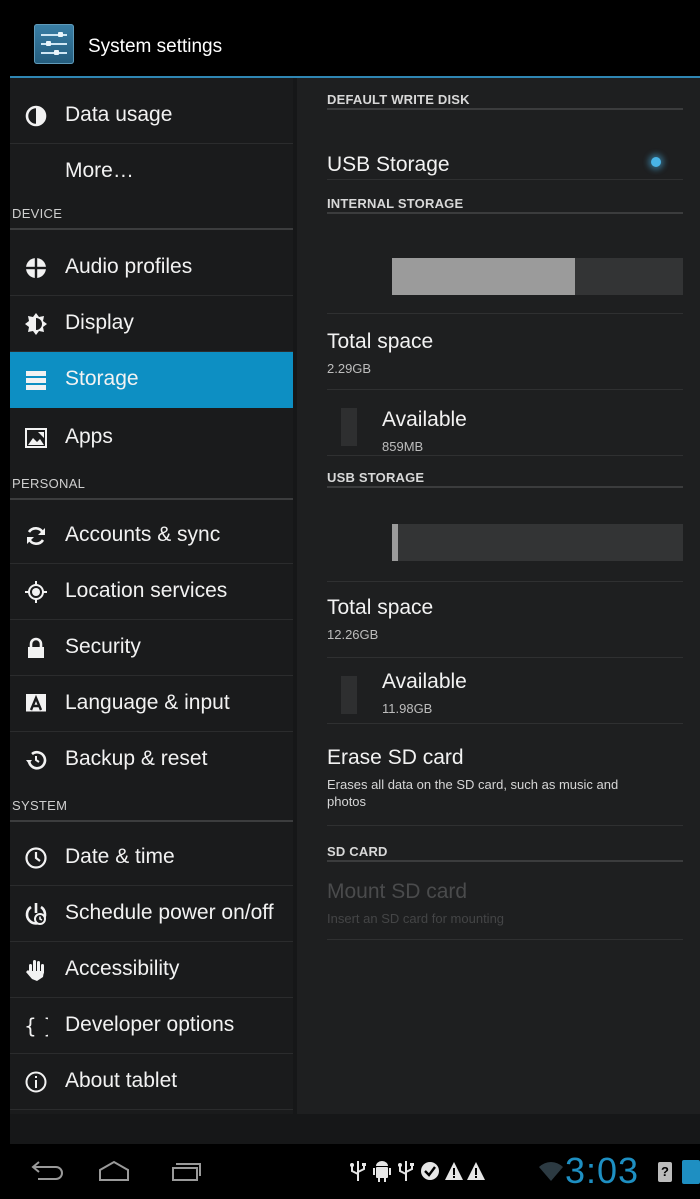  Describe the element at coordinates (505, 94) in the screenshot. I see `section-header-default-write-disk: DEFAULT WRITE DISK` at that location.